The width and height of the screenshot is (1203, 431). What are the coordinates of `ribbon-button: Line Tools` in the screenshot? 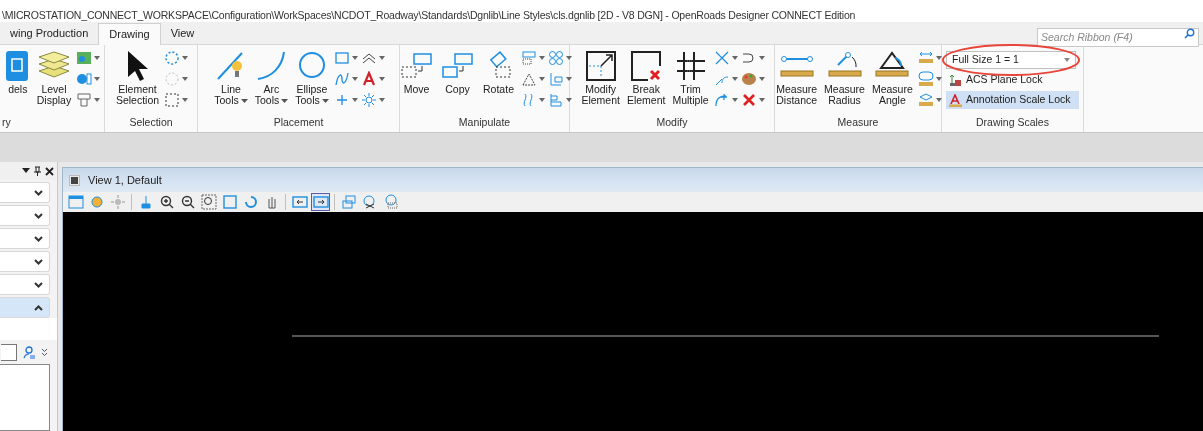 It's located at (231, 77).